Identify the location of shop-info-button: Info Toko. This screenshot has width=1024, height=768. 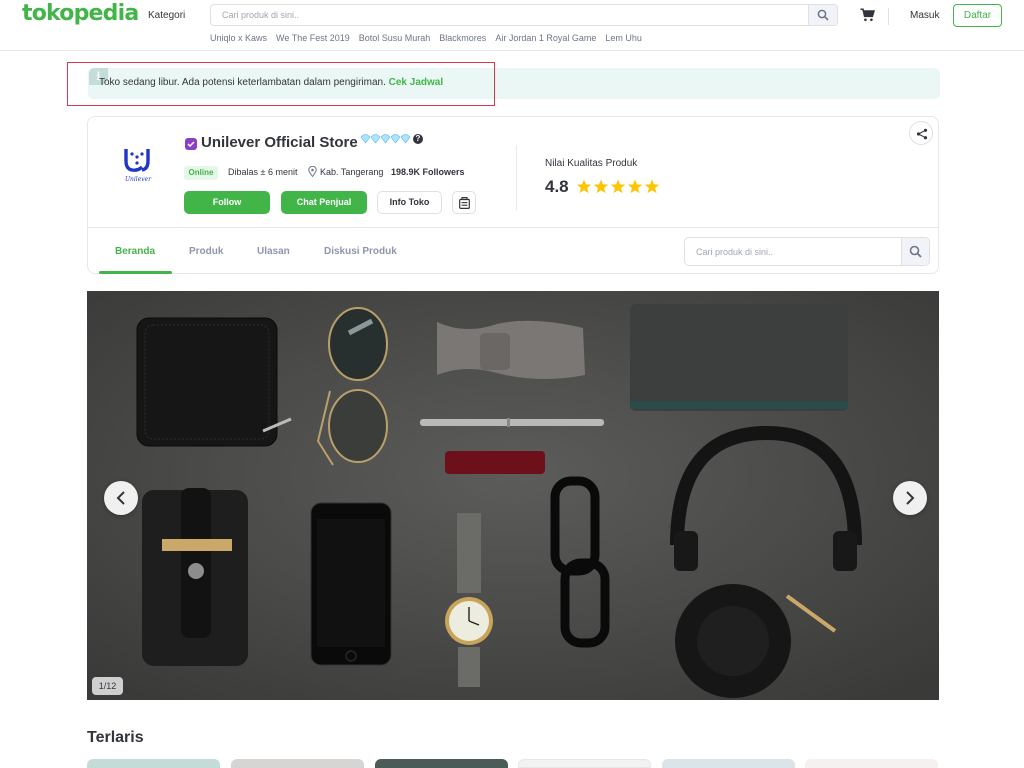
(409, 202).